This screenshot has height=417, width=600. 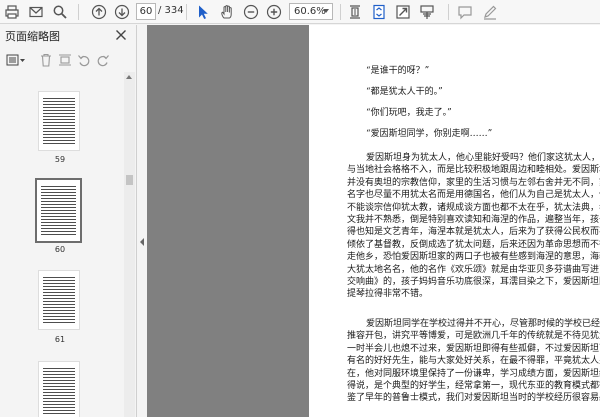 I want to click on text-line: 走他乡，恐怕爱因斯坦家的两口子也被有些感到海涅的意思，海勒便, so click(x=473, y=257).